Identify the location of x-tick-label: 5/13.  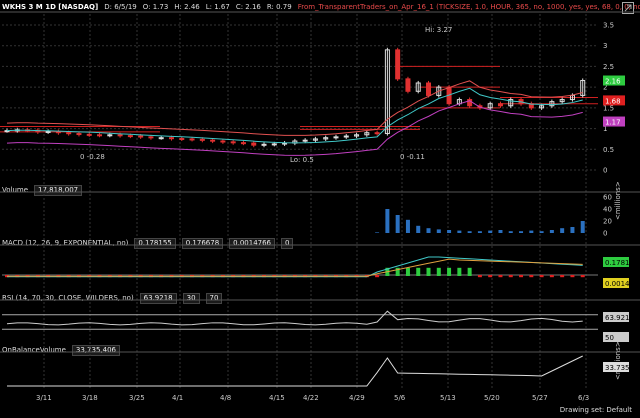
(448, 398).